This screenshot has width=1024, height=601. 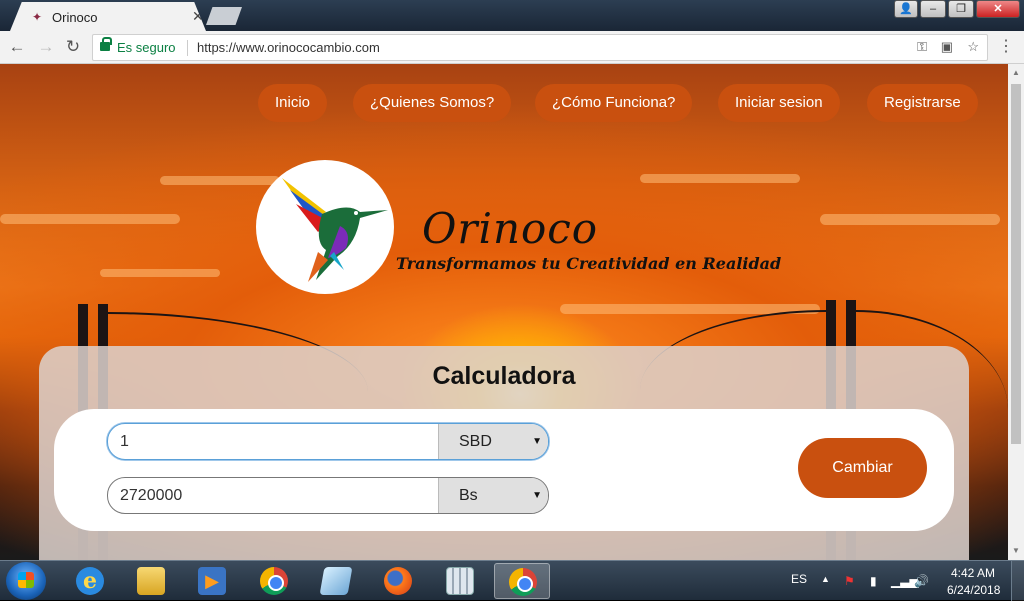 What do you see at coordinates (46, 47) in the screenshot?
I see `forward-icon: →` at bounding box center [46, 47].